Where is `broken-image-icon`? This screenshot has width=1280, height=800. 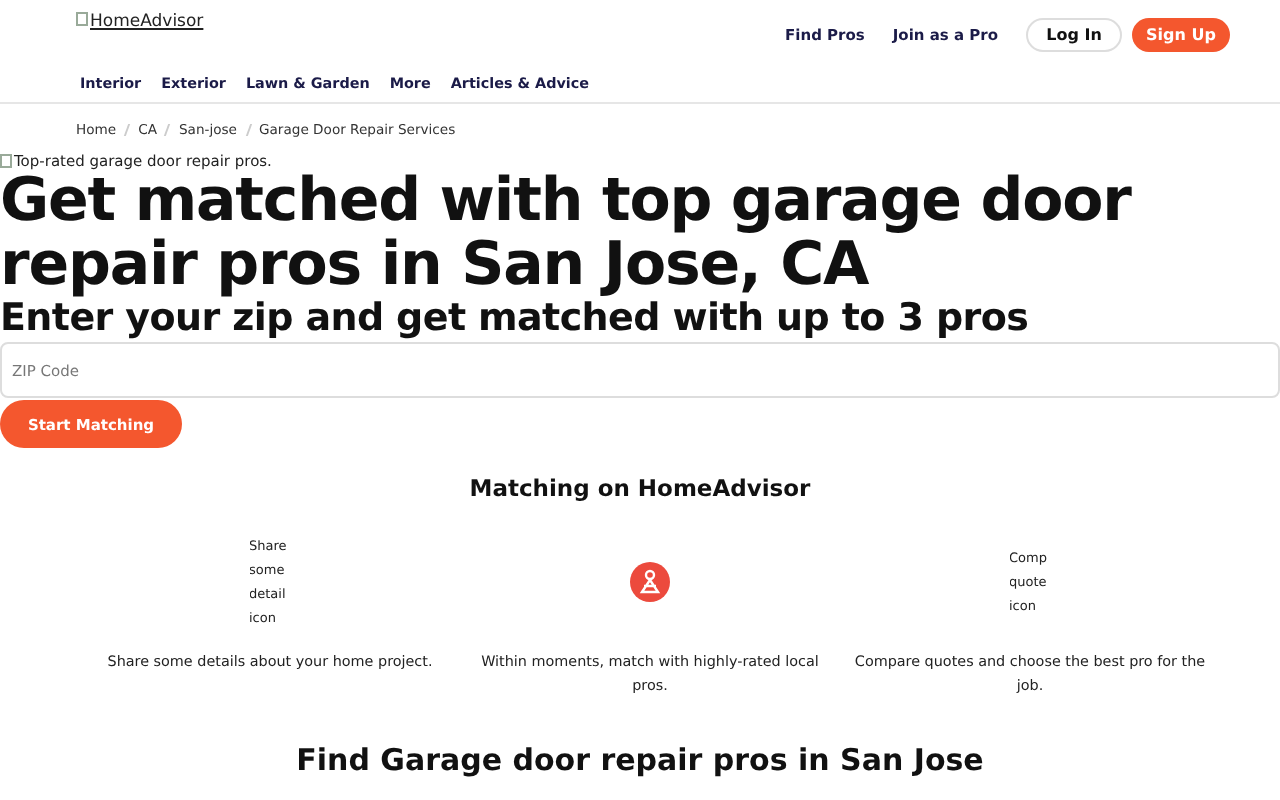 broken-image-icon is located at coordinates (82, 19).